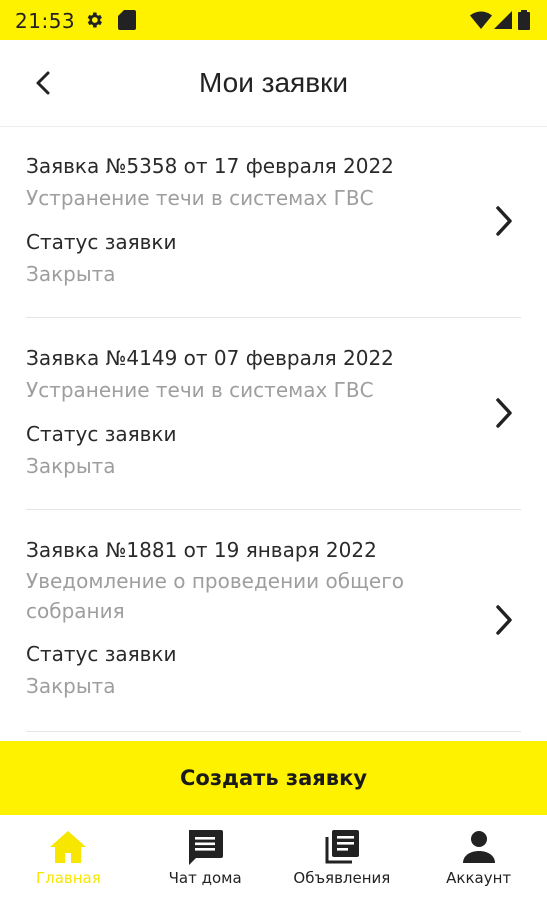 The image size is (547, 900). Describe the element at coordinates (210, 166) in the screenshot. I see `request-heading: Заявка №5358 от 17 февраля 2022` at that location.